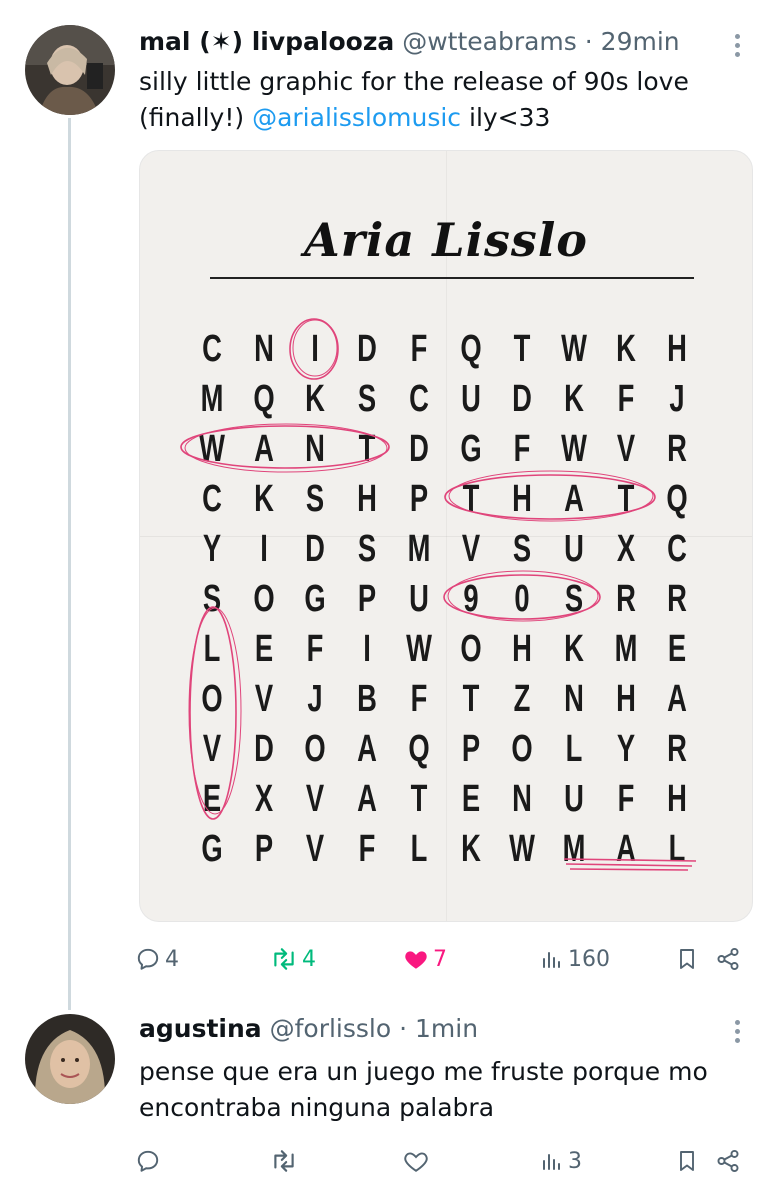 This screenshot has width=780, height=1200. I want to click on grid-letter: D, so click(367, 349).